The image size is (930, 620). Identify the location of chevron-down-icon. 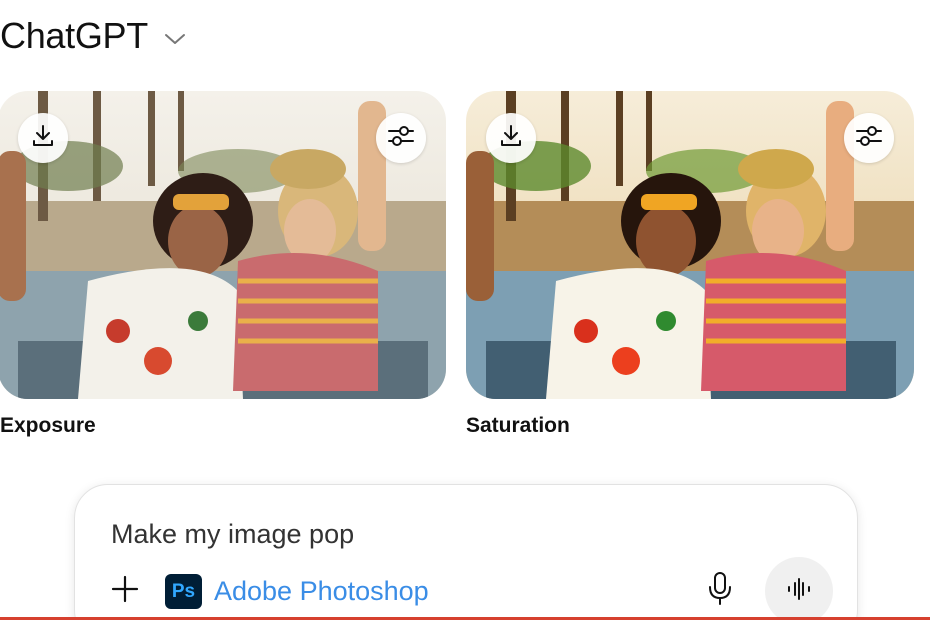
(175, 39).